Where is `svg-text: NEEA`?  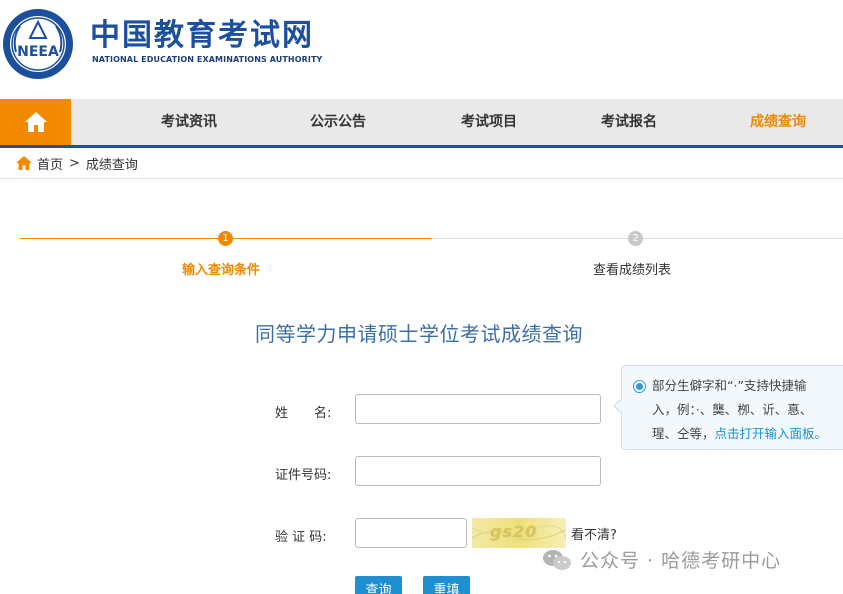 svg-text: NEEA is located at coordinates (38, 52).